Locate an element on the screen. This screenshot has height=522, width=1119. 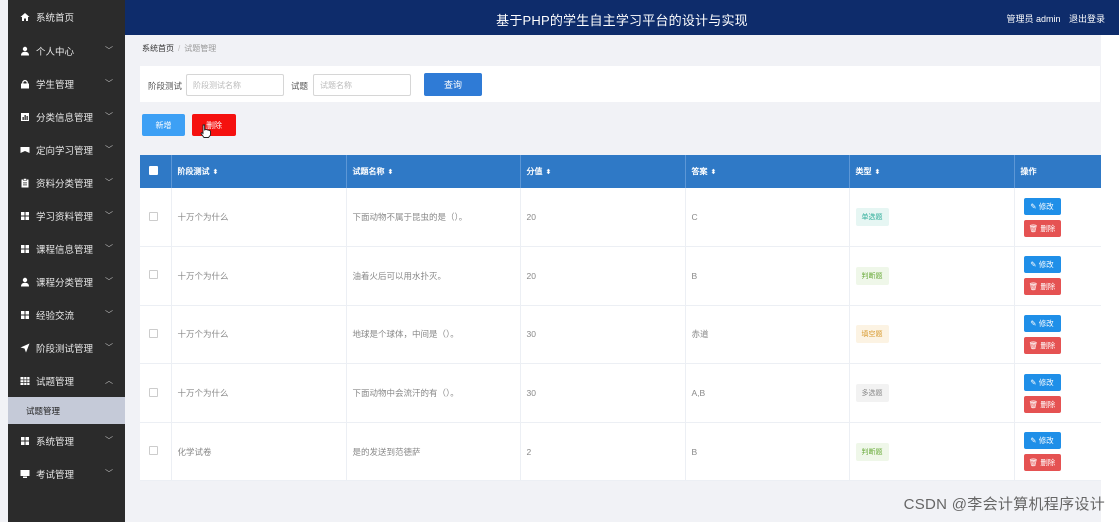
cell-question: 地球是个球体，中间是（）。 is located at coordinates (433, 334).